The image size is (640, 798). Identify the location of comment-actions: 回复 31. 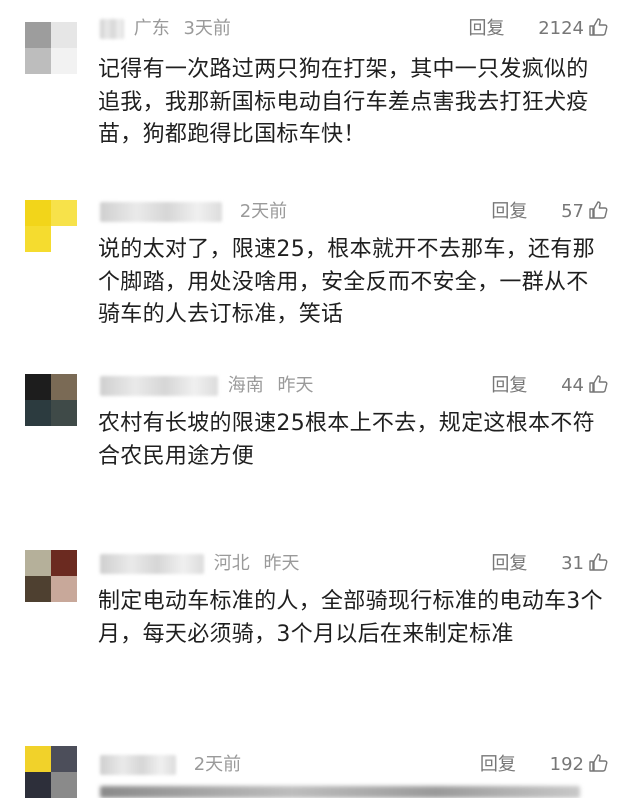
(549, 564).